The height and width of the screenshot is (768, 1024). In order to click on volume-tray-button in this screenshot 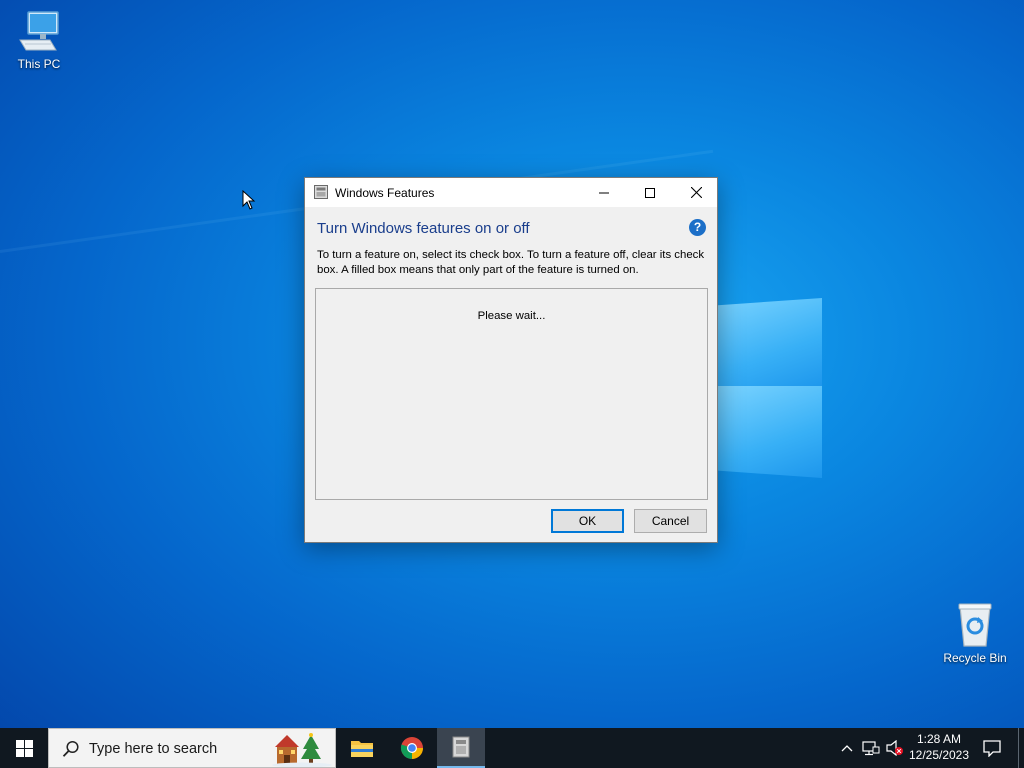, I will do `click(895, 748)`.